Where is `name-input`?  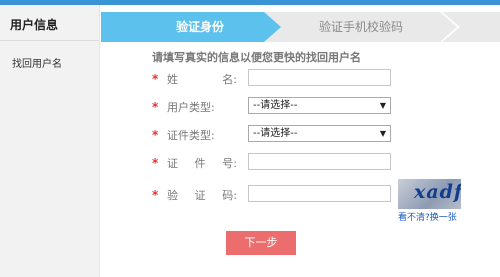
name-input is located at coordinates (319, 77).